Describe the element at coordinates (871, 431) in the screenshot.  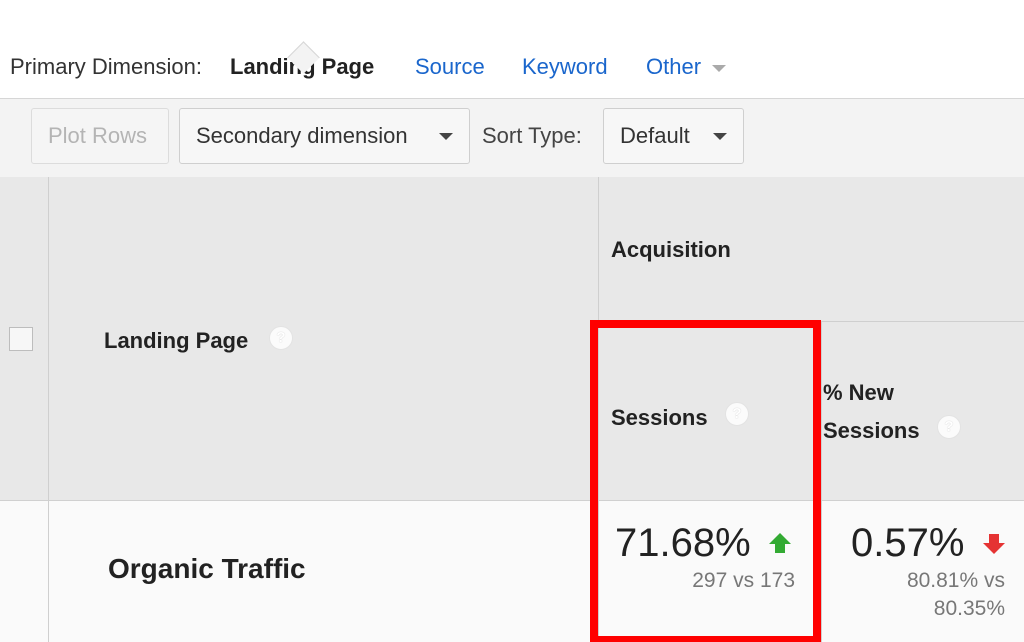
I see `new-sessions-column-header-line2: Sessions` at that location.